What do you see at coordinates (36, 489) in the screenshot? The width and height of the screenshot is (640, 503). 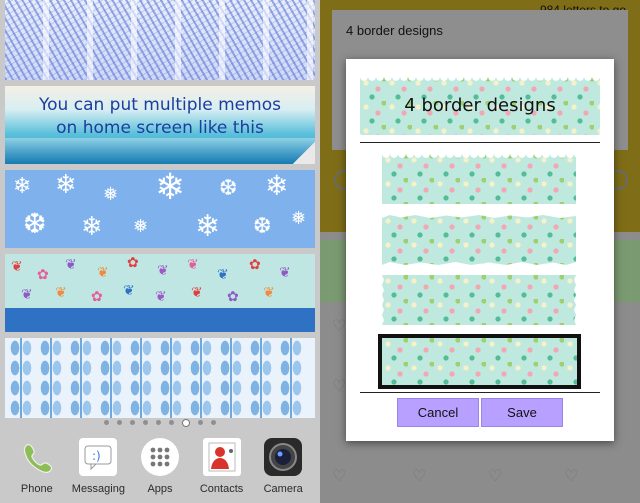 I see `dock-label-phone: Phone` at bounding box center [36, 489].